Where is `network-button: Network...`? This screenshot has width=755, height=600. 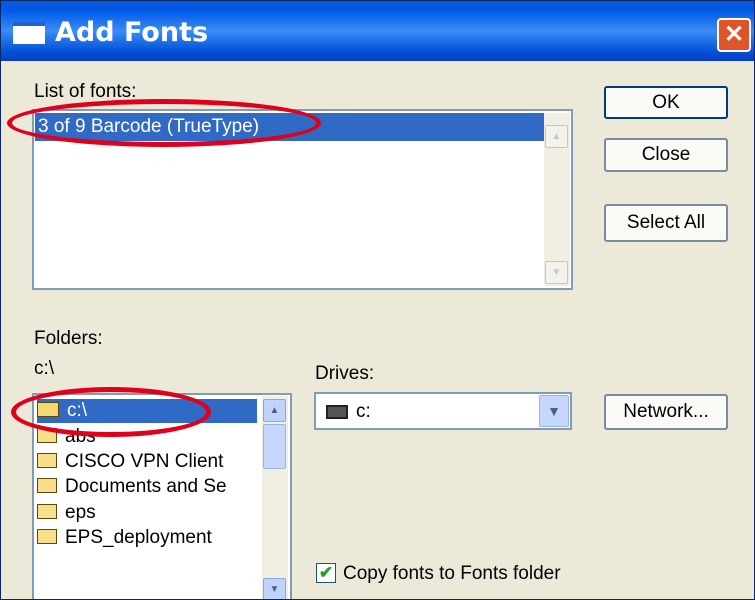 network-button: Network... is located at coordinates (666, 412).